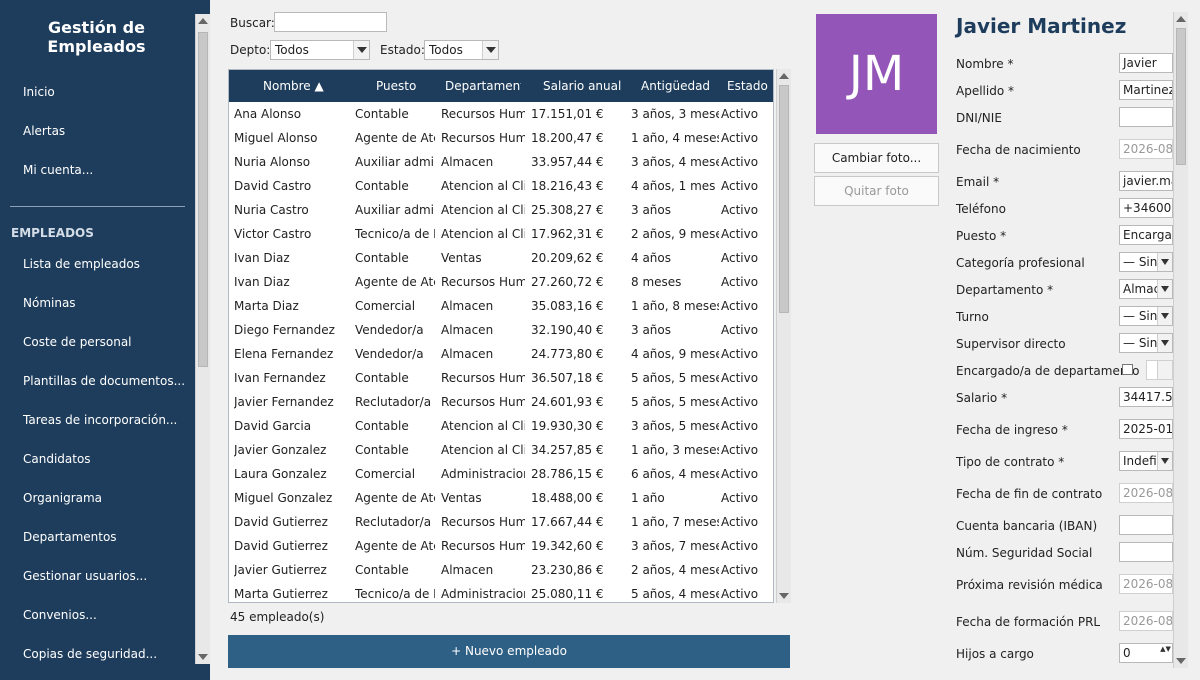 This screenshot has height=680, width=1200. Describe the element at coordinates (509, 651) in the screenshot. I see `new-employee-button: + Nuevo empleado` at that location.